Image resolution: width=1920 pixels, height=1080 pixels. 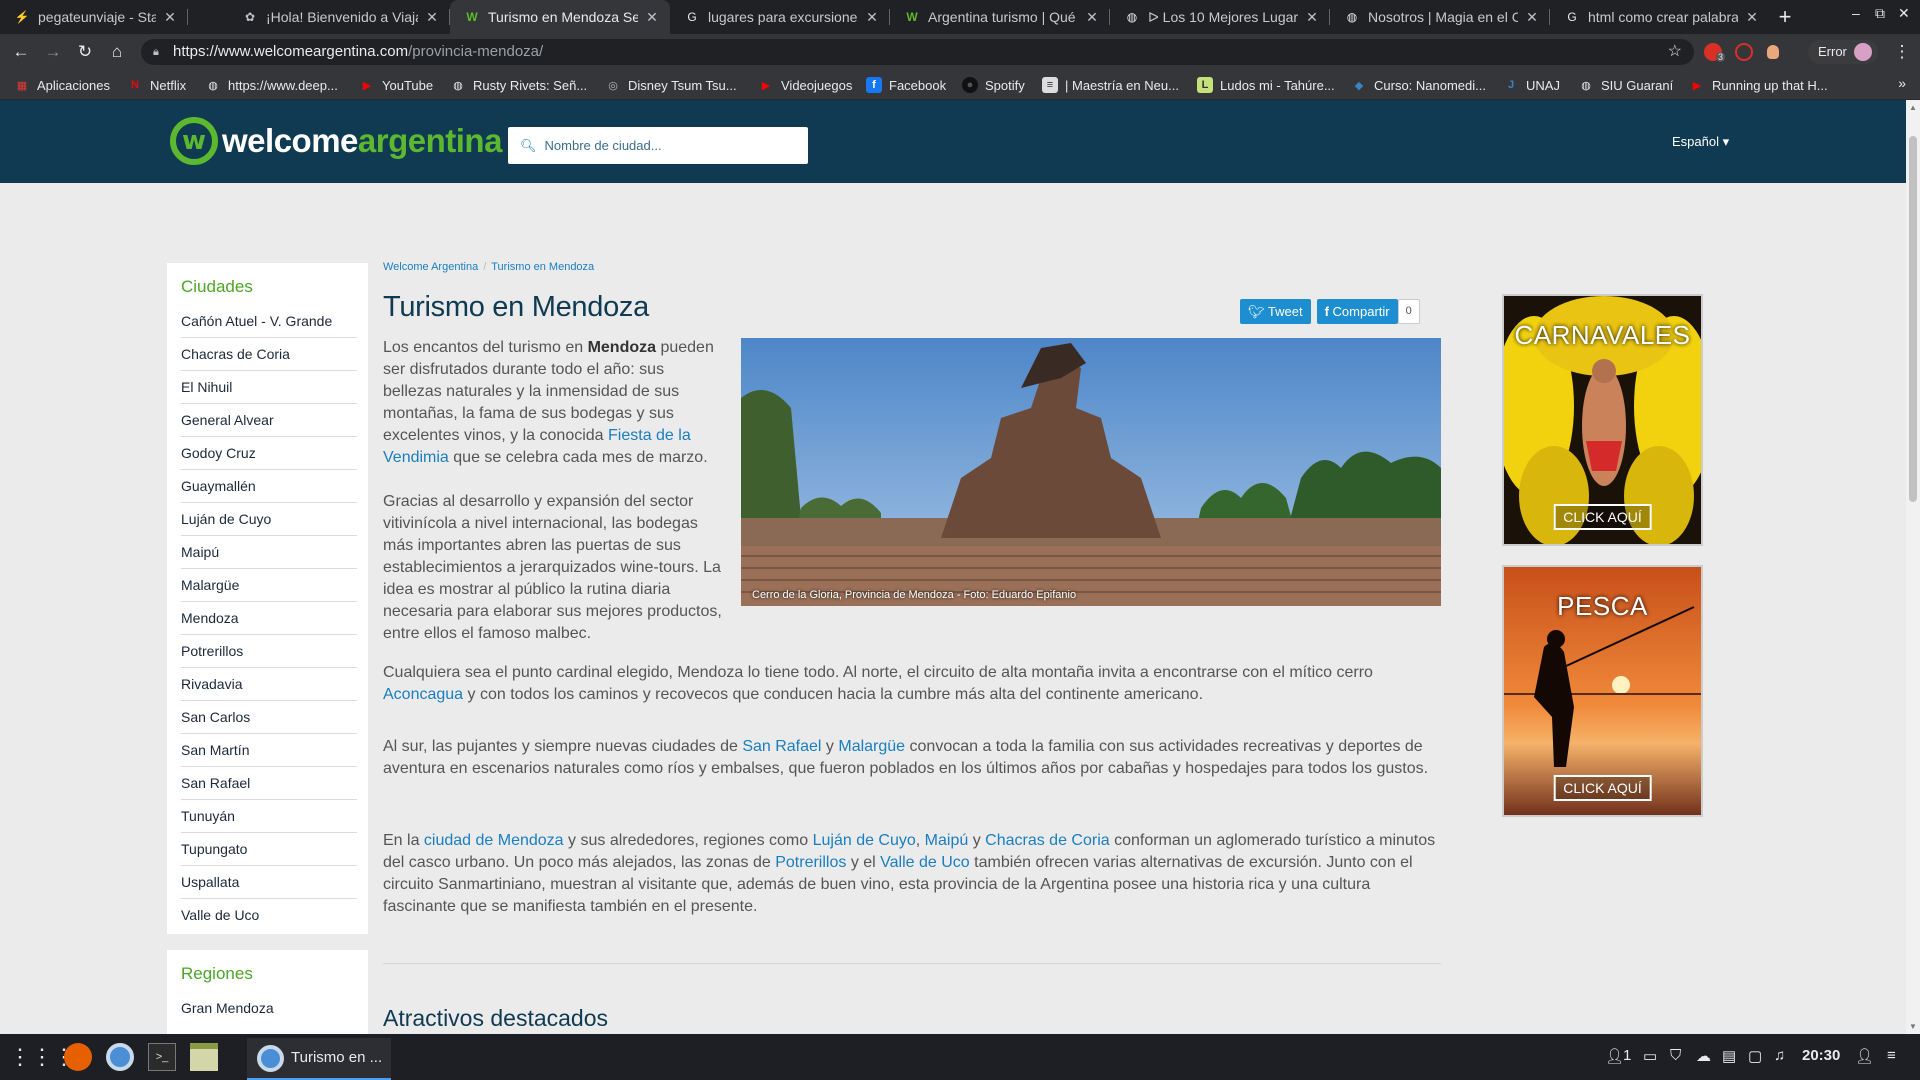 What do you see at coordinates (1880, 13) in the screenshot?
I see `restore-icon: ⧉` at bounding box center [1880, 13].